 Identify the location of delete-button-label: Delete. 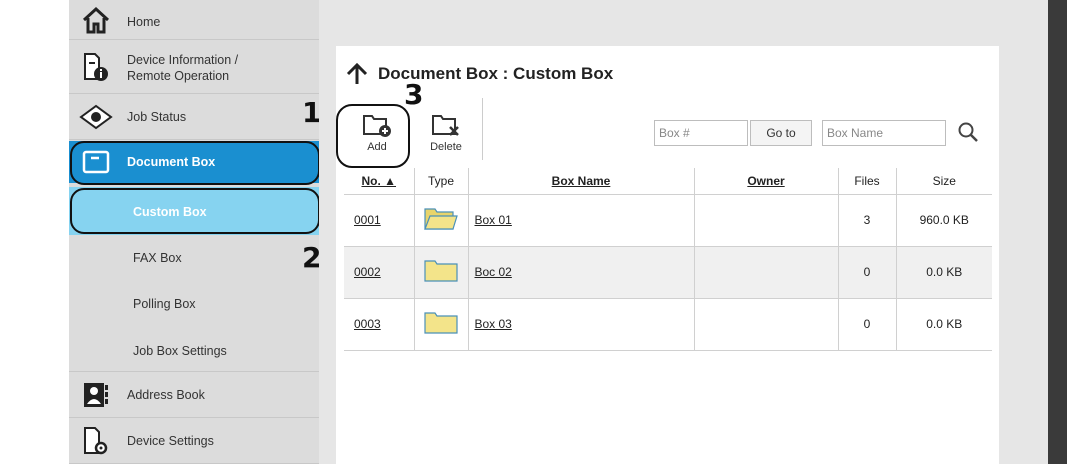
(446, 147).